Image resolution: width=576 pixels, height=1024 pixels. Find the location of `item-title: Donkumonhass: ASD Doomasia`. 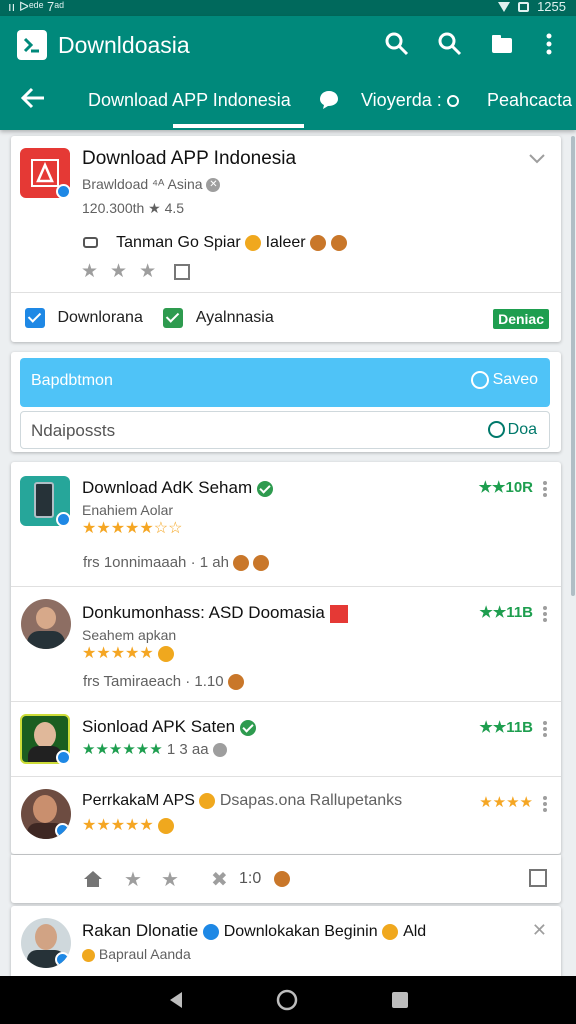

item-title: Donkumonhass: ASD Doomasia is located at coordinates (203, 612).